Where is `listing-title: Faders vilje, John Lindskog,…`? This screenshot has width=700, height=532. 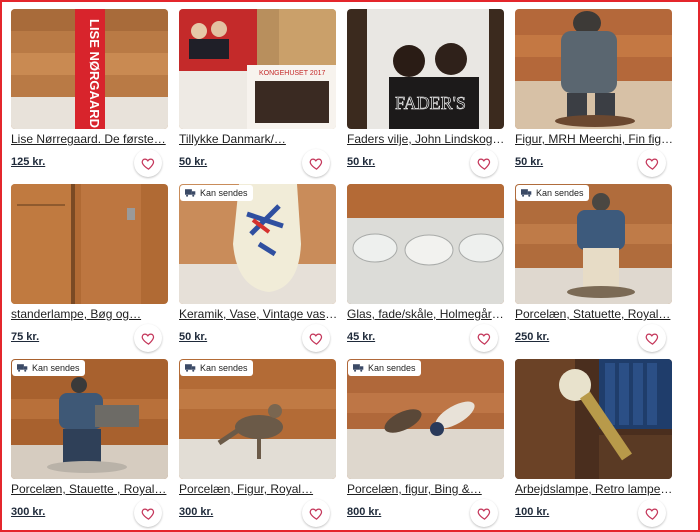
listing-title: Faders vilje, John Lindskog,… is located at coordinates (427, 139).